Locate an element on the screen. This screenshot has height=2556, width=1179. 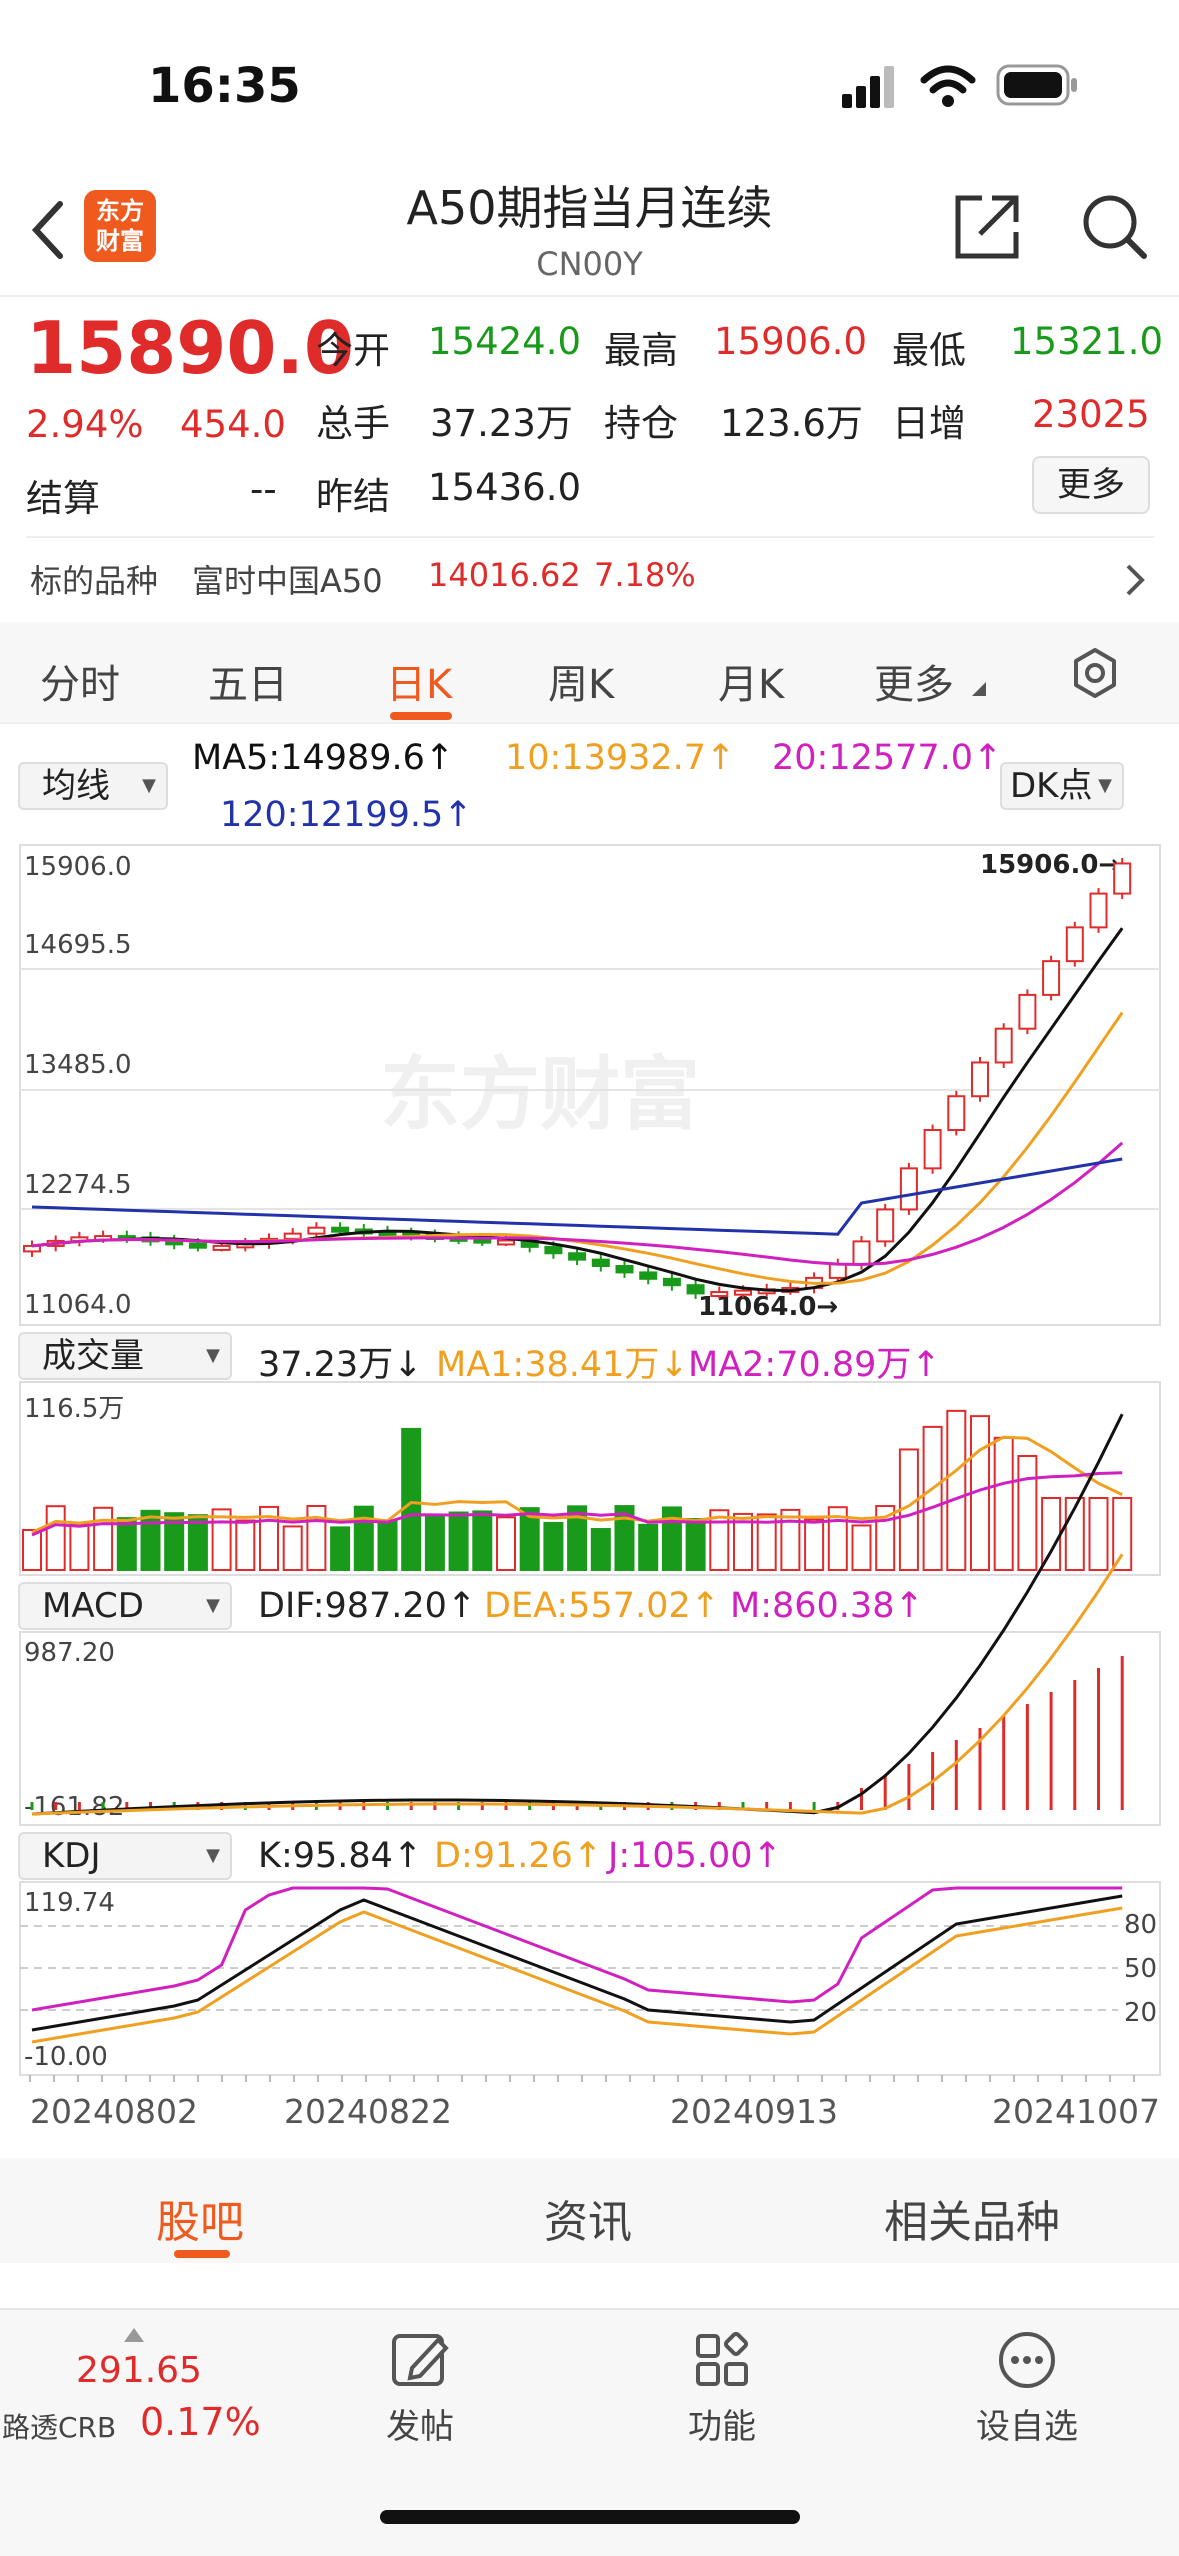
crb-value: 291.65 is located at coordinates (139, 2370).